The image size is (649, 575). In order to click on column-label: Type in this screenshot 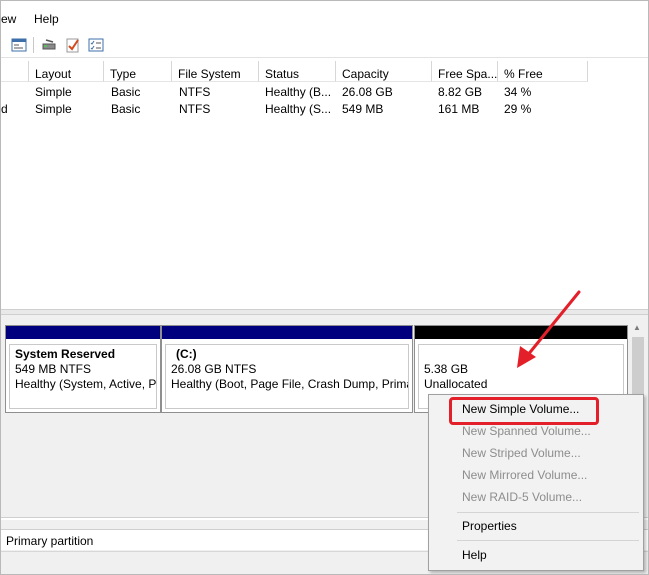, I will do `click(123, 74)`.